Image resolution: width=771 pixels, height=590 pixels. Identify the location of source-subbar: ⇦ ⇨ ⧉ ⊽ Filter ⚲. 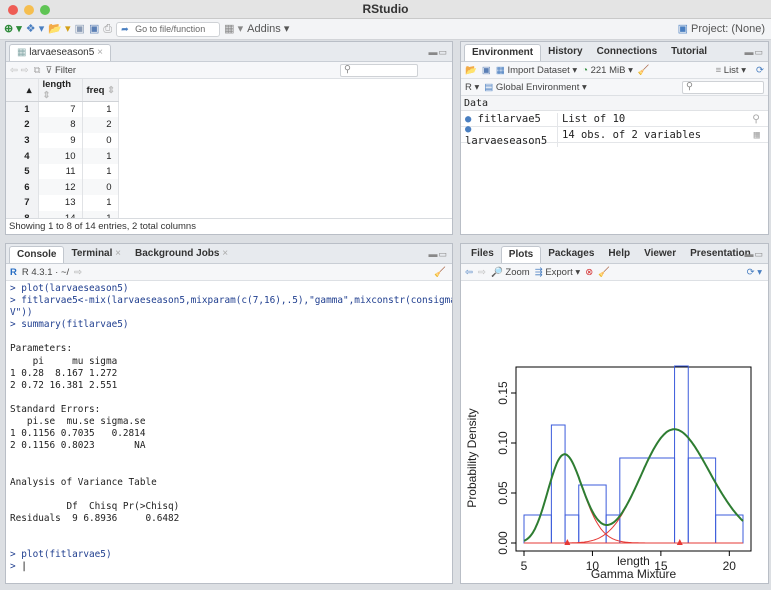
(229, 70).